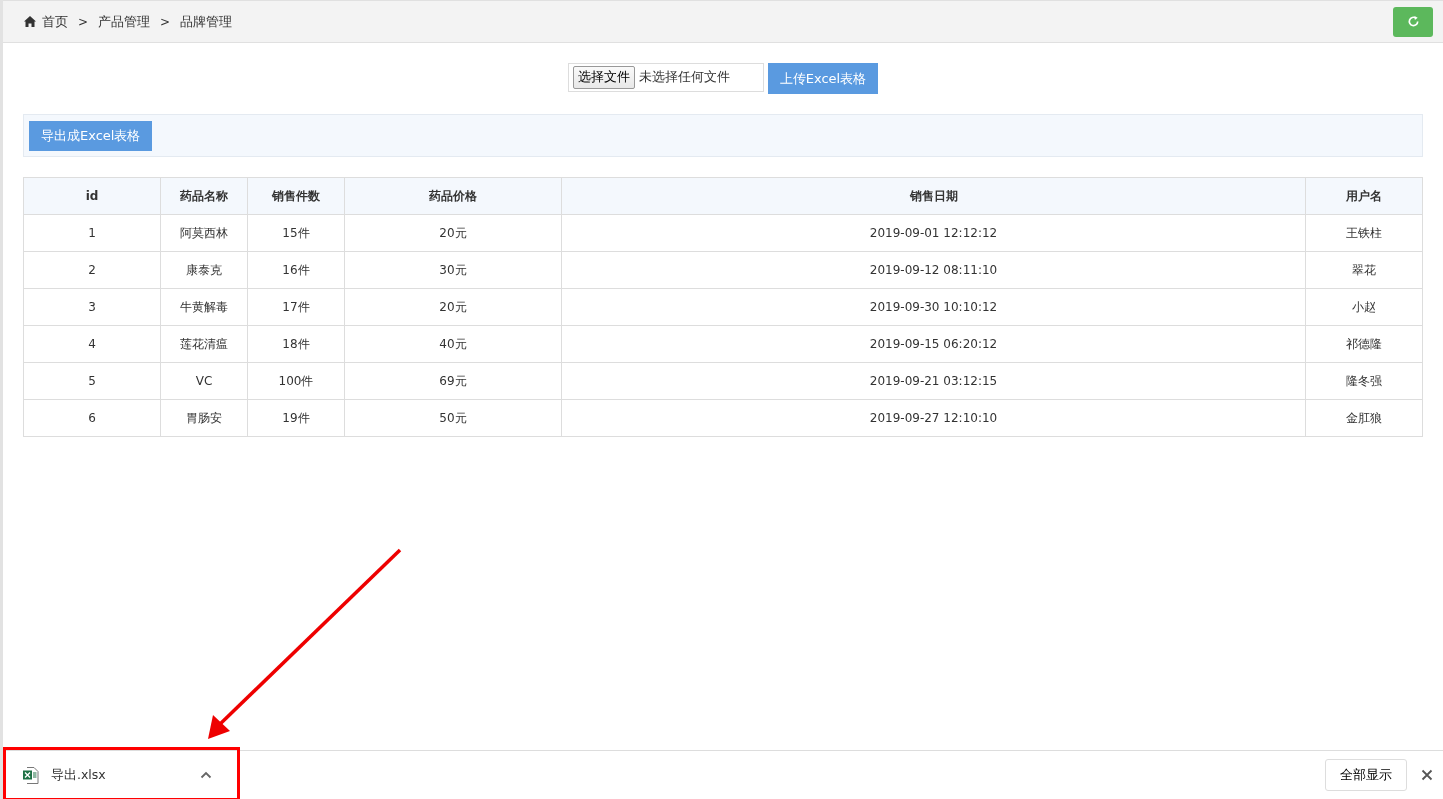 This screenshot has height=799, width=1443. Describe the element at coordinates (296, 418) in the screenshot. I see `table-cell: 19件` at that location.